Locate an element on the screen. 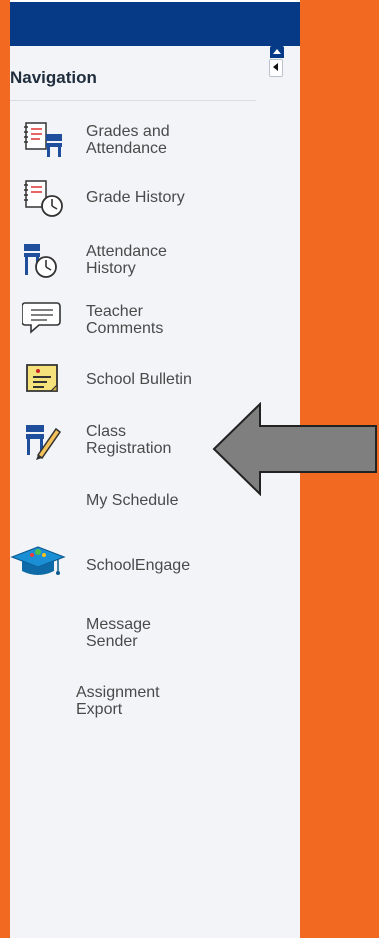 This screenshot has width=379, height=938. scroll-up-button is located at coordinates (277, 52).